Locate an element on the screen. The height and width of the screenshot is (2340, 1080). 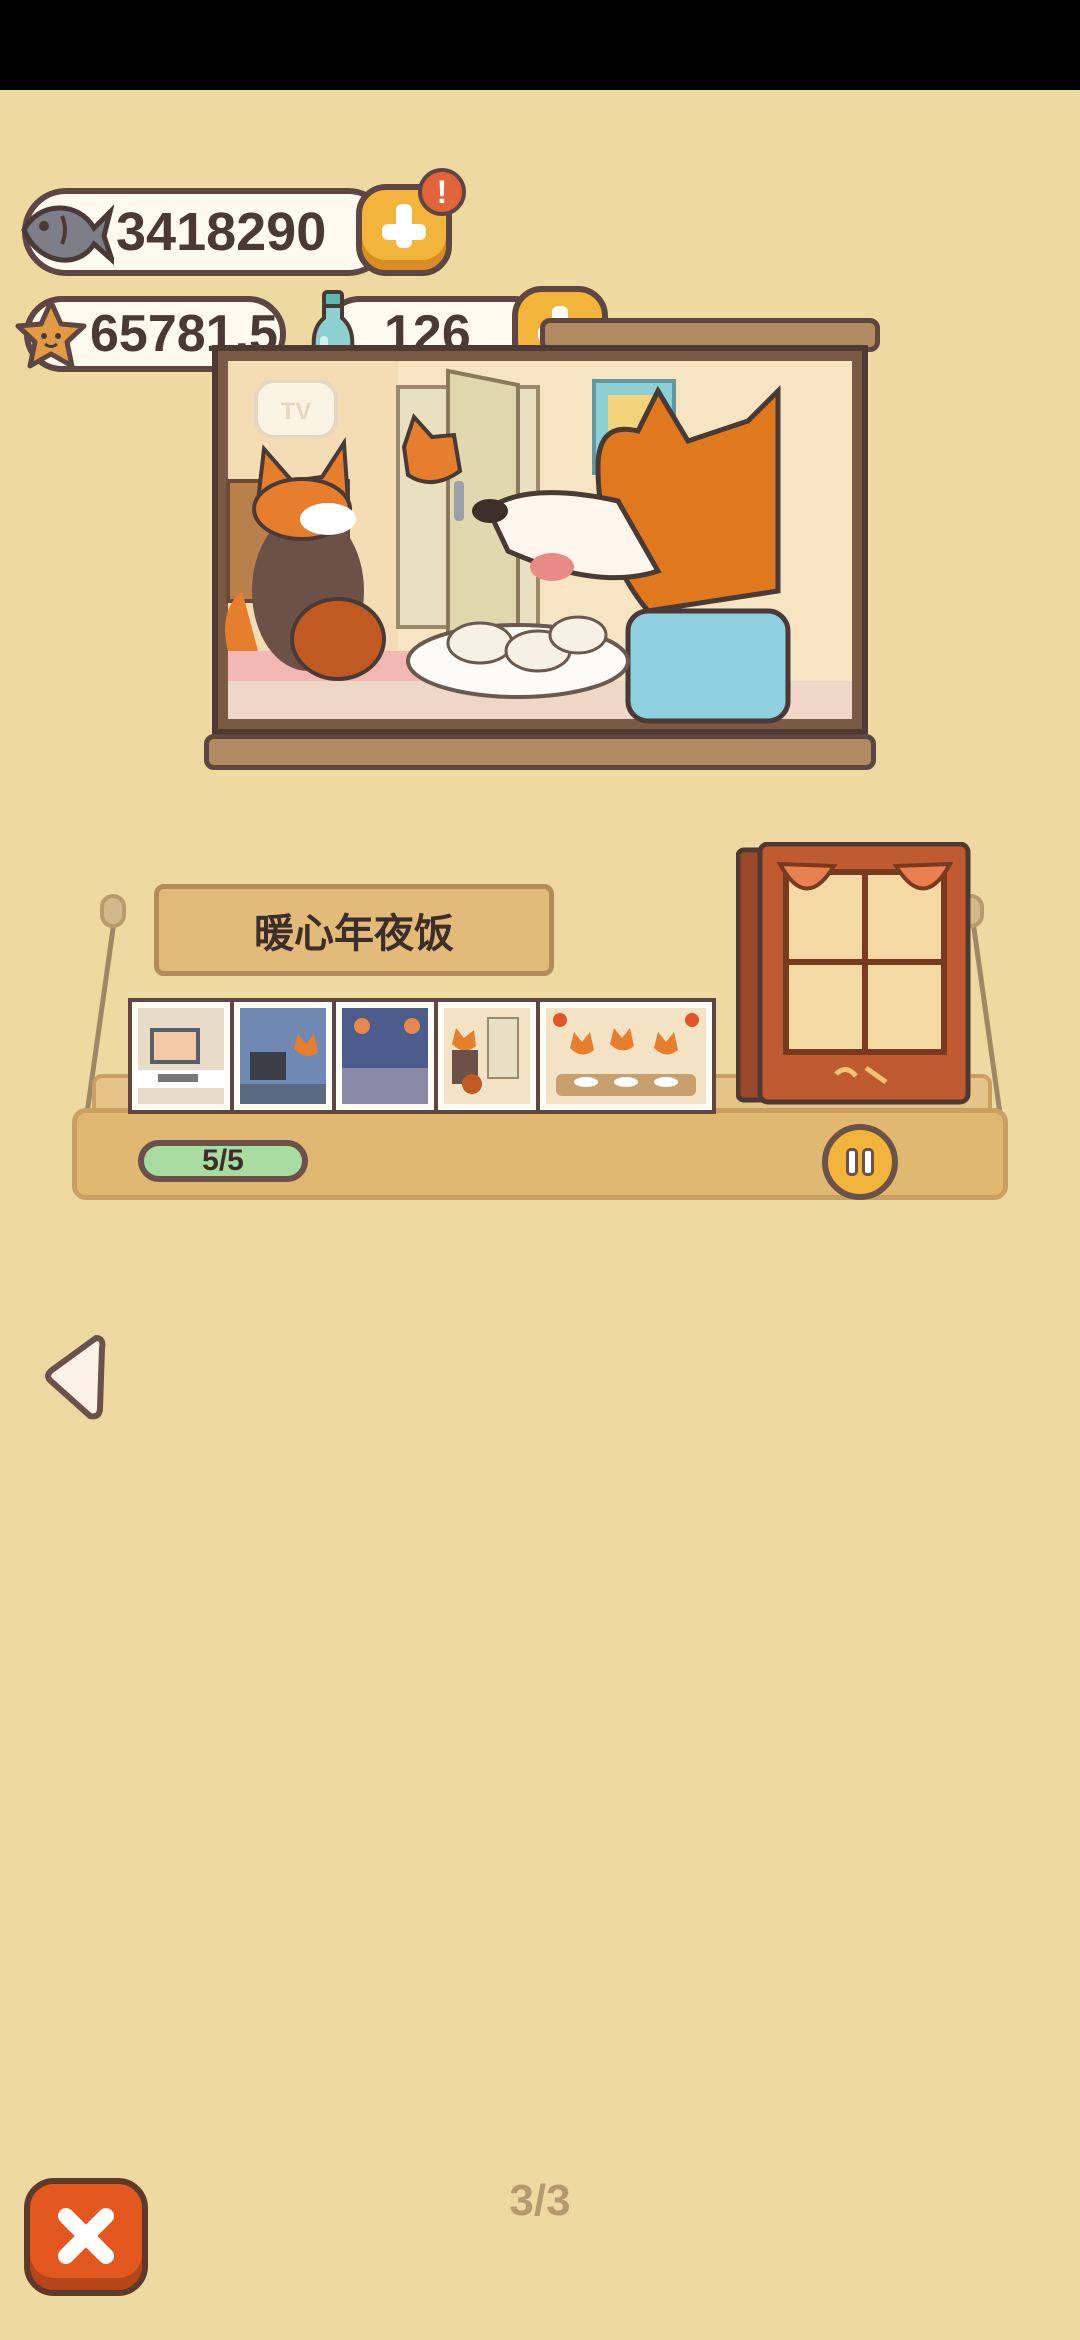
close-icon is located at coordinates (86, 2236).